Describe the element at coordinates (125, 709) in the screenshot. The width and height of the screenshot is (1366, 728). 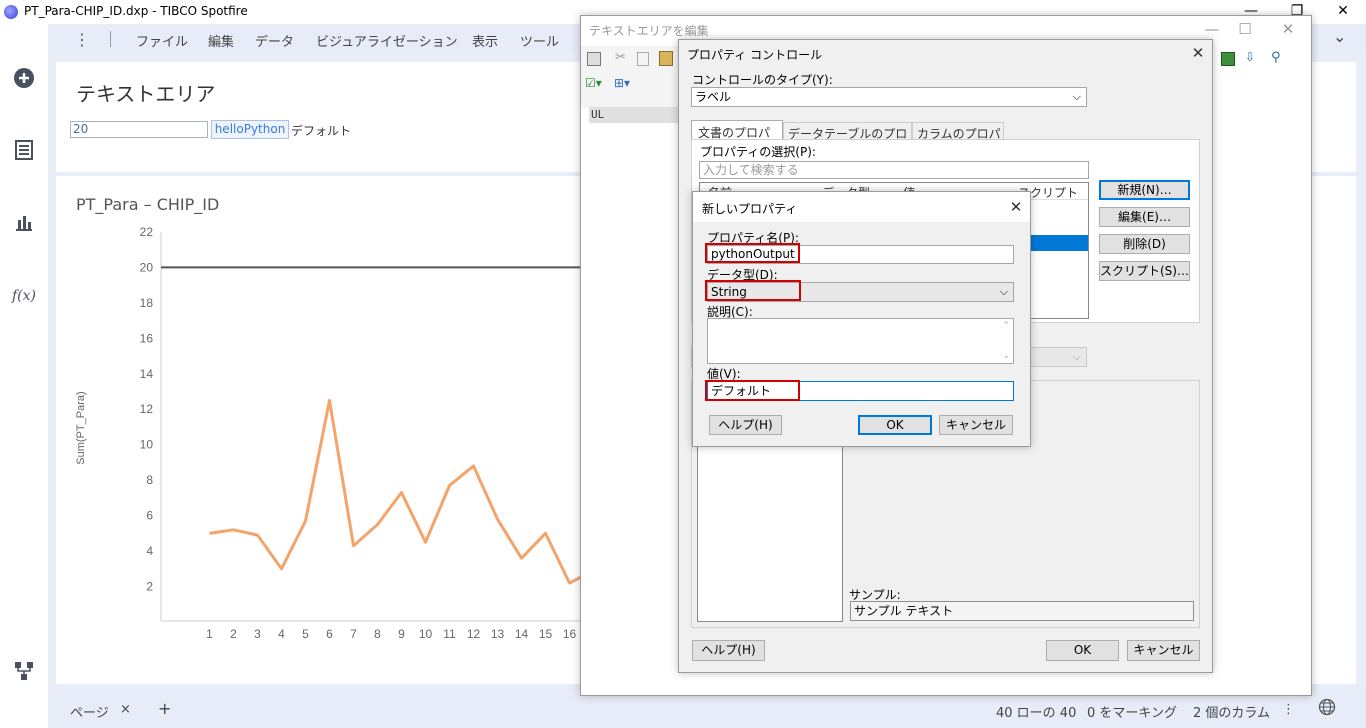
I see `page-tab-close-icon: ×` at that location.